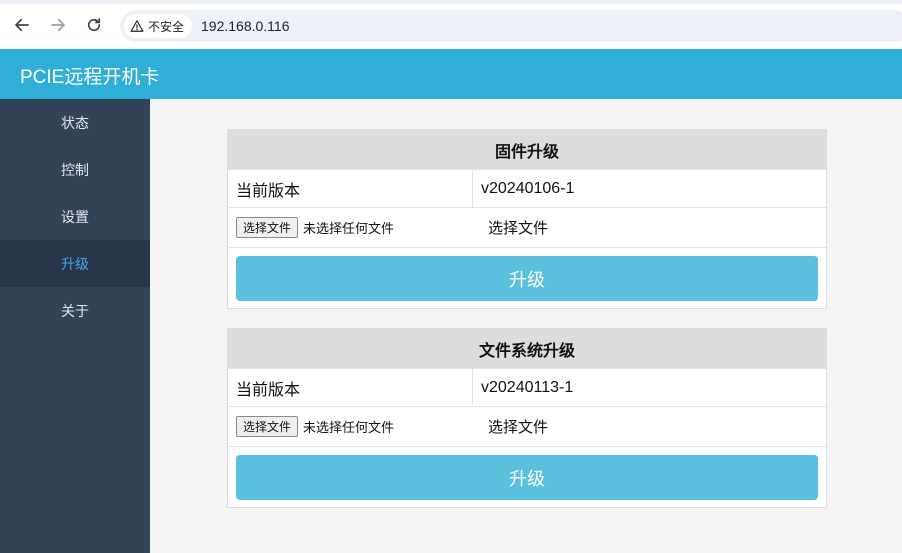  I want to click on app-header: PCIE远程开机卡, so click(451, 74).